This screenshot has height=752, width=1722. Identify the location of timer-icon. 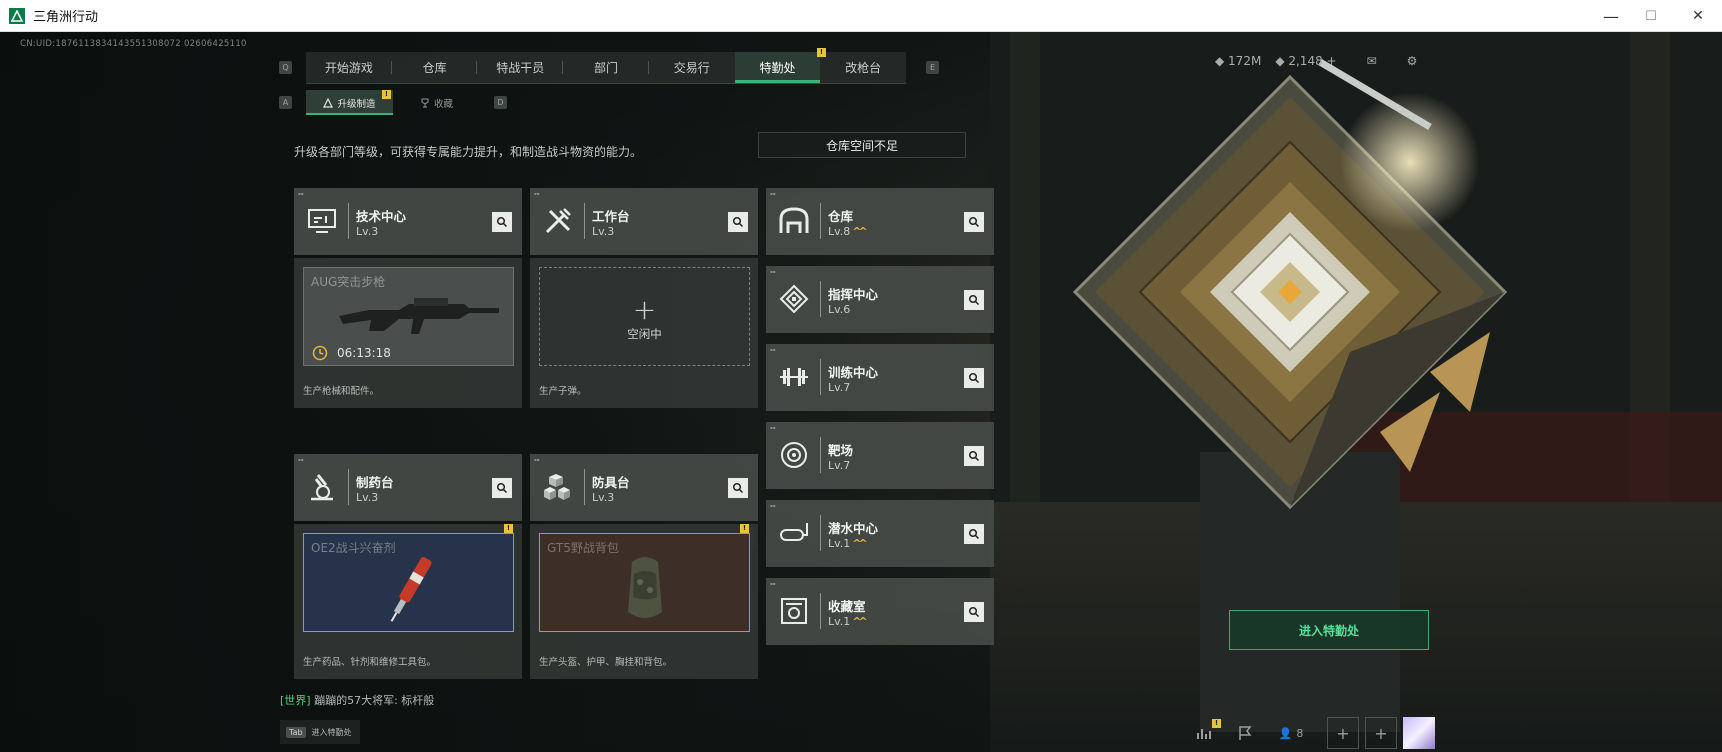
(320, 353).